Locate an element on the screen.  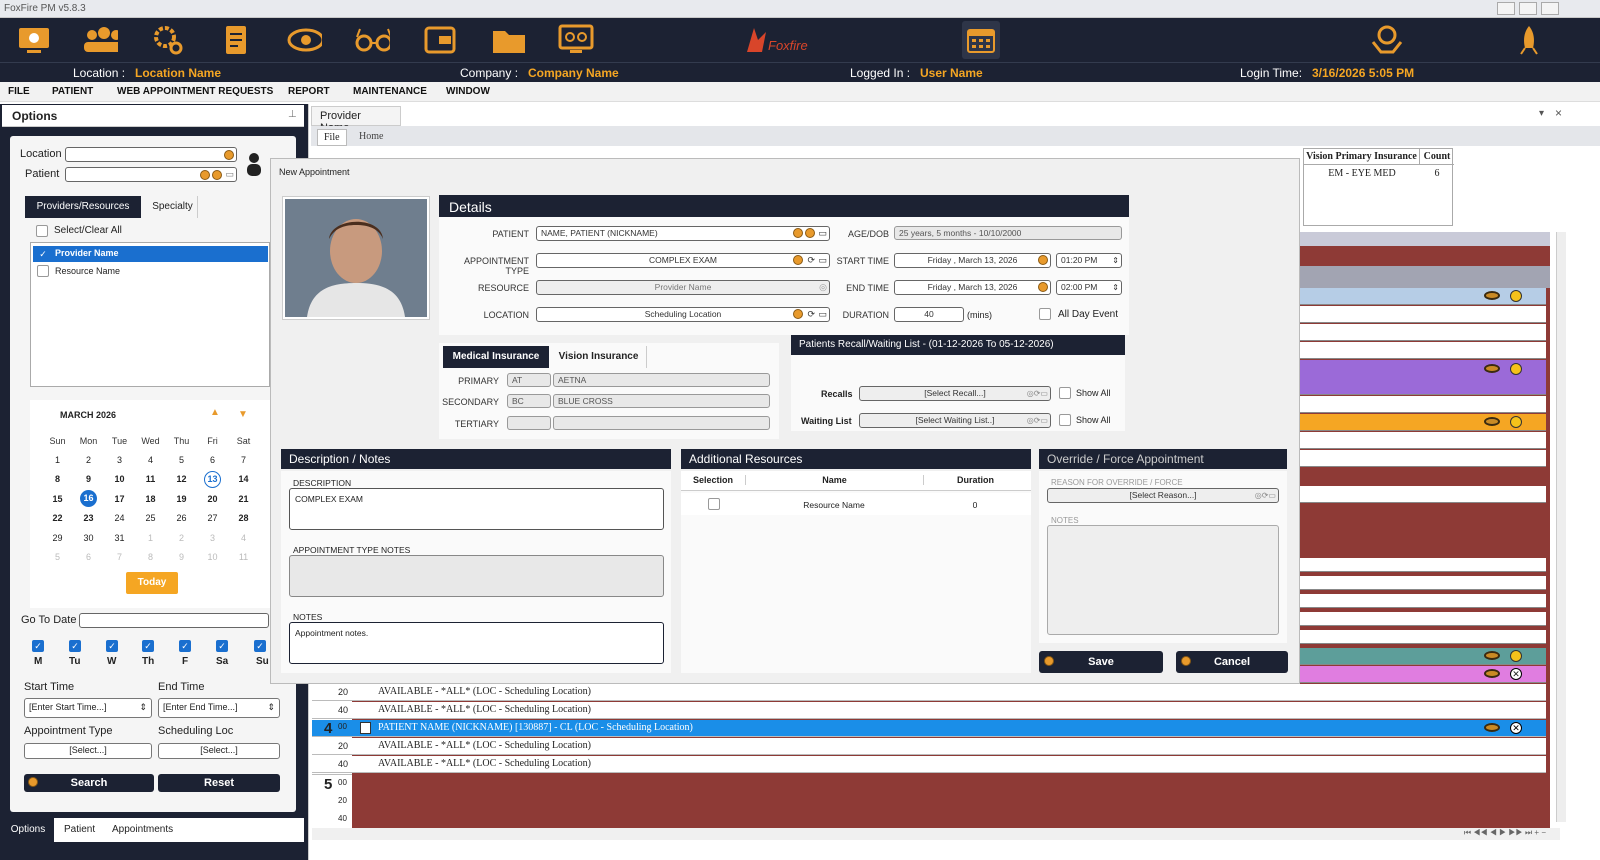
calendar-day: 6 is located at coordinates (212, 460).